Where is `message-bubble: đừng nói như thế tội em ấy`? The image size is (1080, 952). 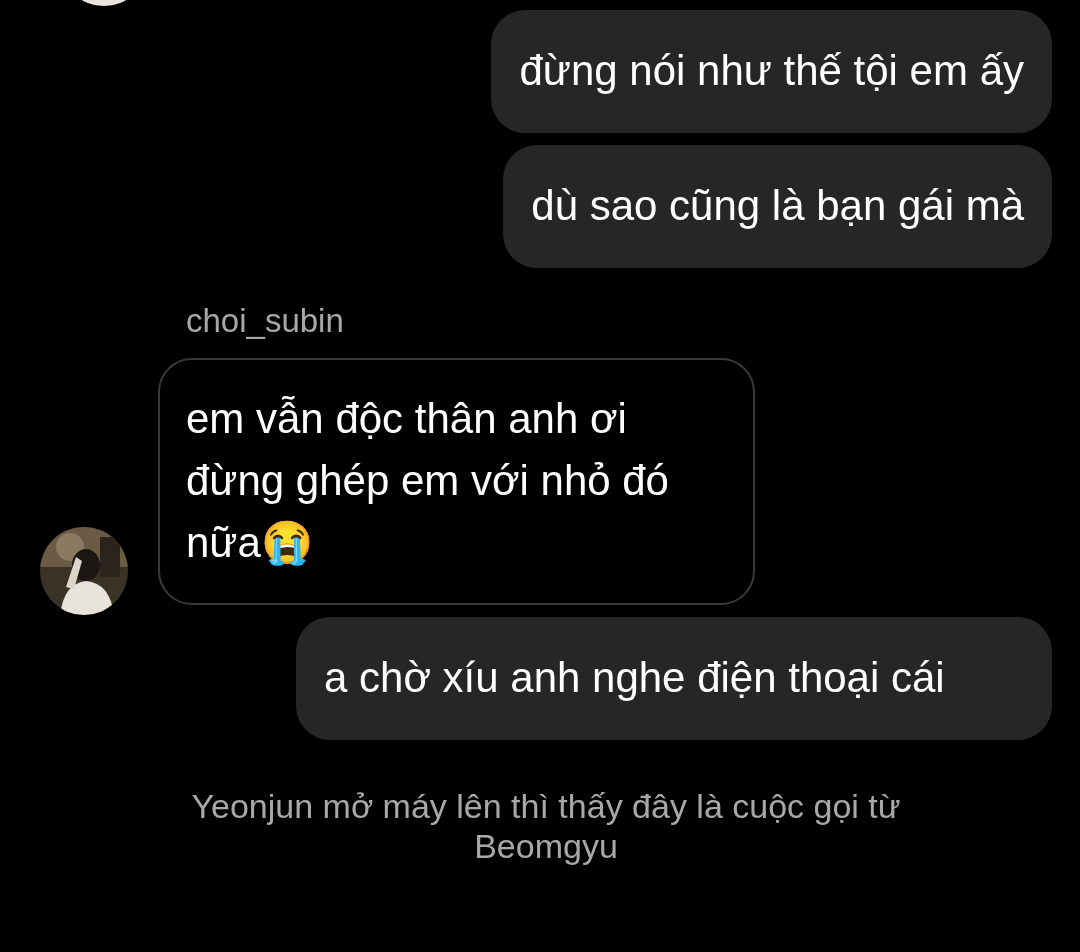
message-bubble: đừng nói như thế tội em ấy is located at coordinates (771, 71).